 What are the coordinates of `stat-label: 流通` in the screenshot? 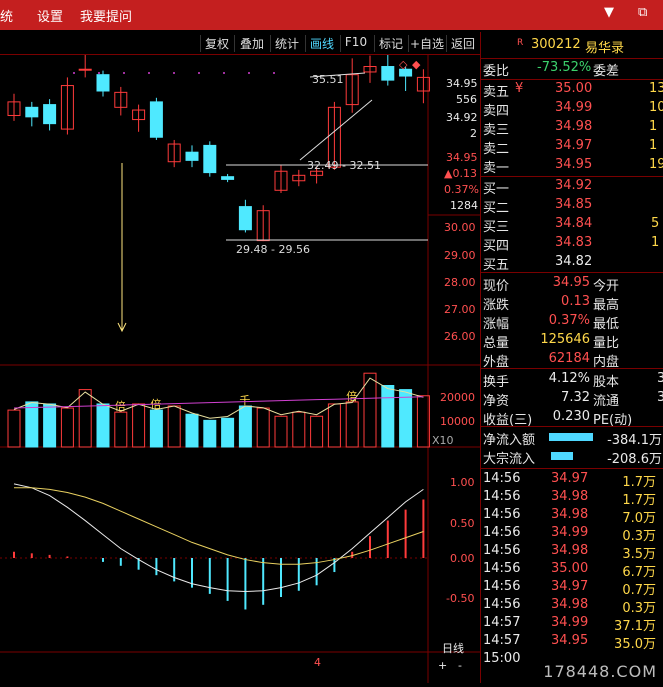 It's located at (606, 401).